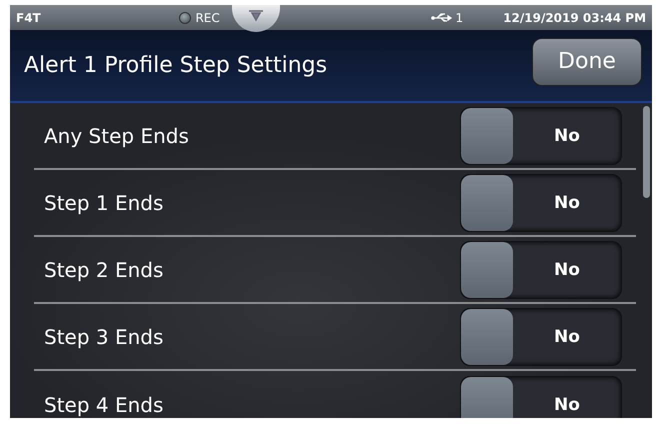  Describe the element at coordinates (104, 270) in the screenshot. I see `setting-label: Step 2 Ends` at that location.